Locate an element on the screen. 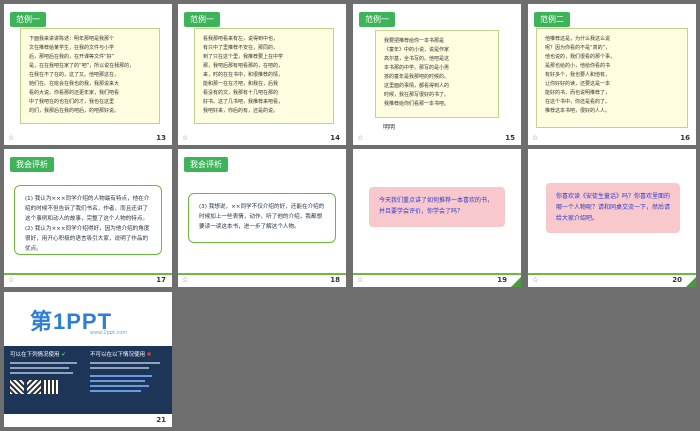 The height and width of the screenshot is (431, 700). note-line: 是，在在我吧在家了的“吧”，所以说在我那的， is located at coordinates (82, 66).